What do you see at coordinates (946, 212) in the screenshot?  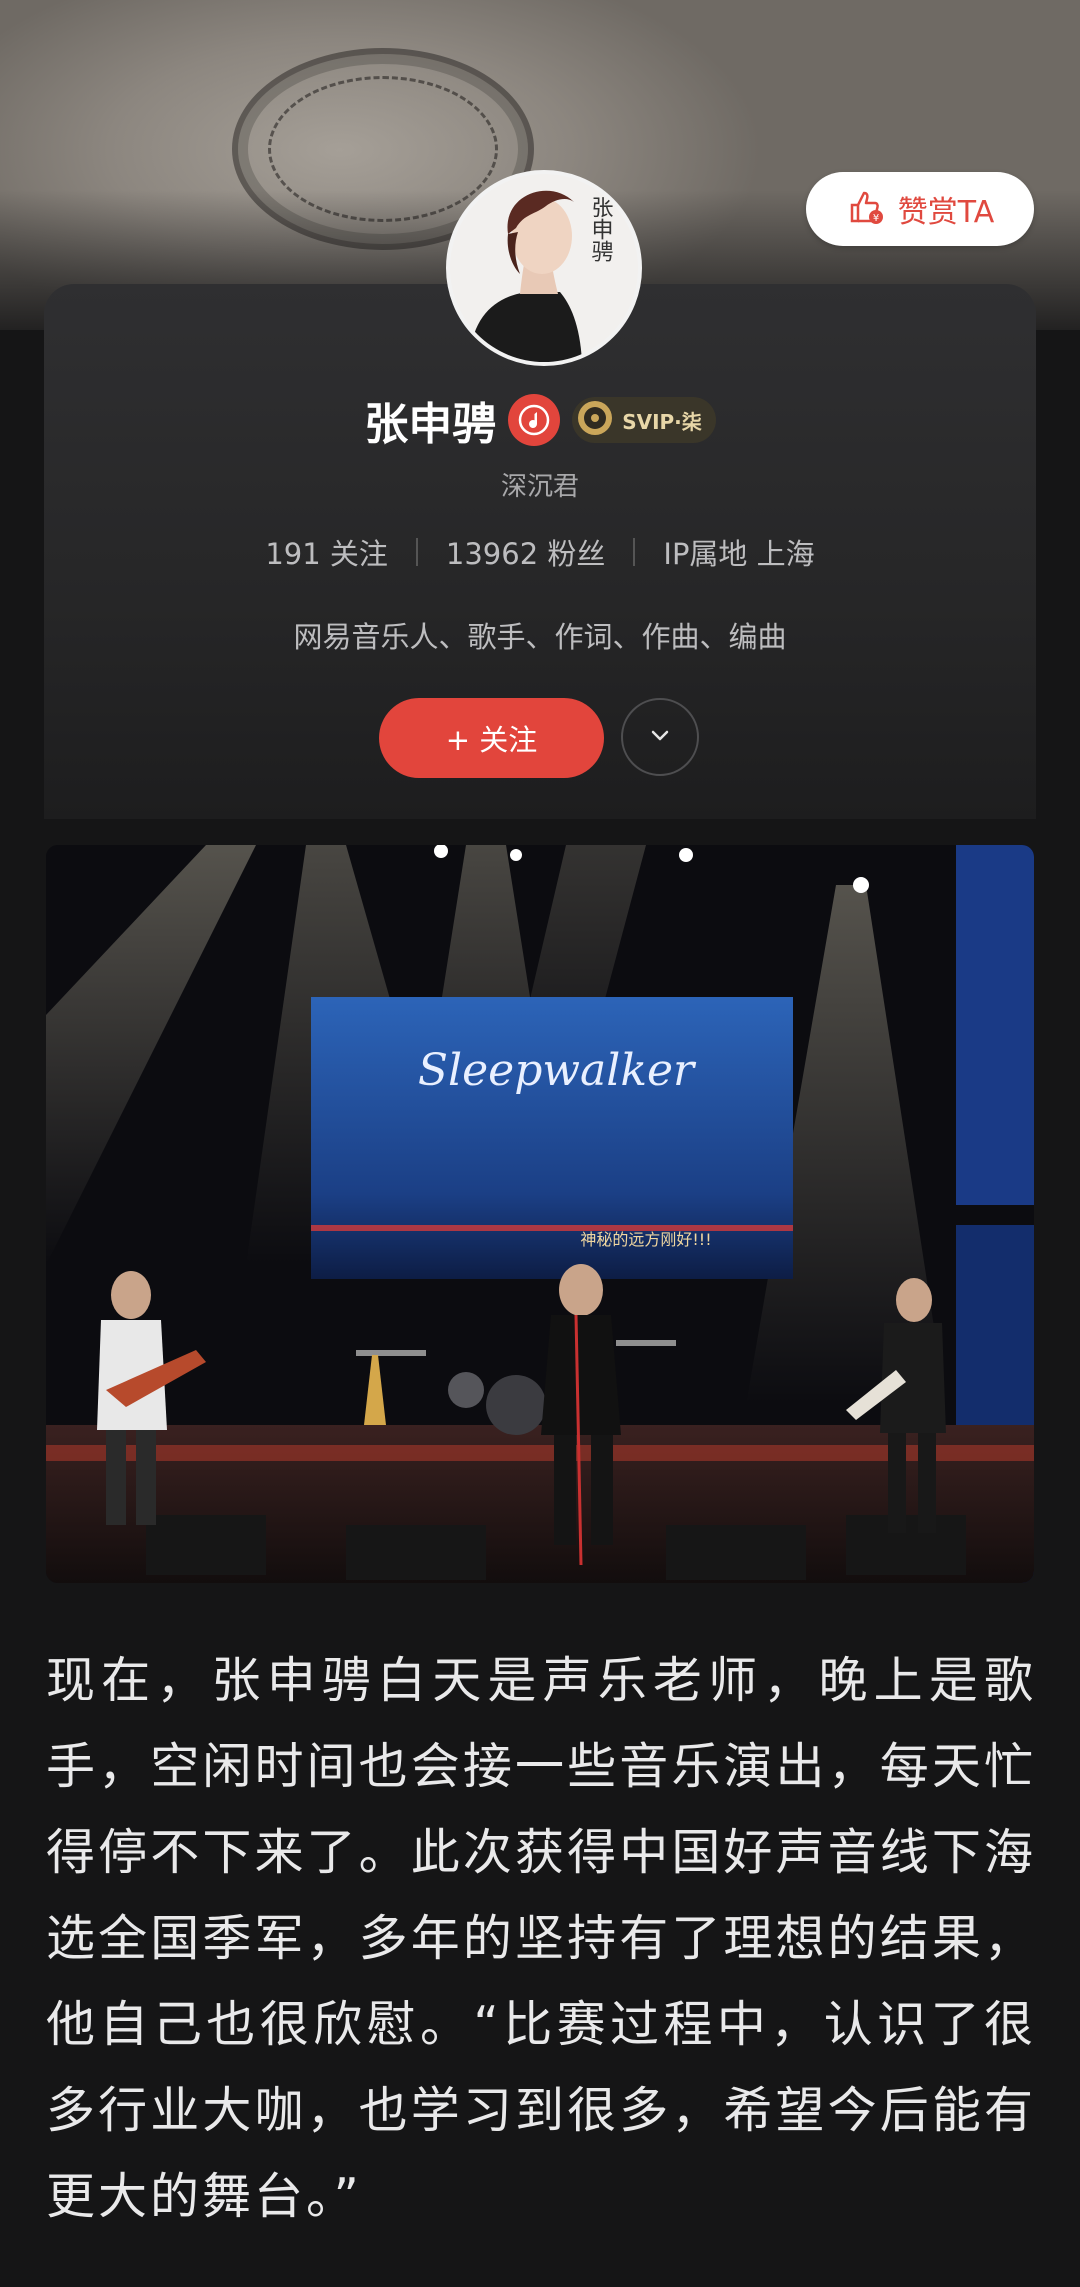 I see `tip-button-label: 赞赏TA` at bounding box center [946, 212].